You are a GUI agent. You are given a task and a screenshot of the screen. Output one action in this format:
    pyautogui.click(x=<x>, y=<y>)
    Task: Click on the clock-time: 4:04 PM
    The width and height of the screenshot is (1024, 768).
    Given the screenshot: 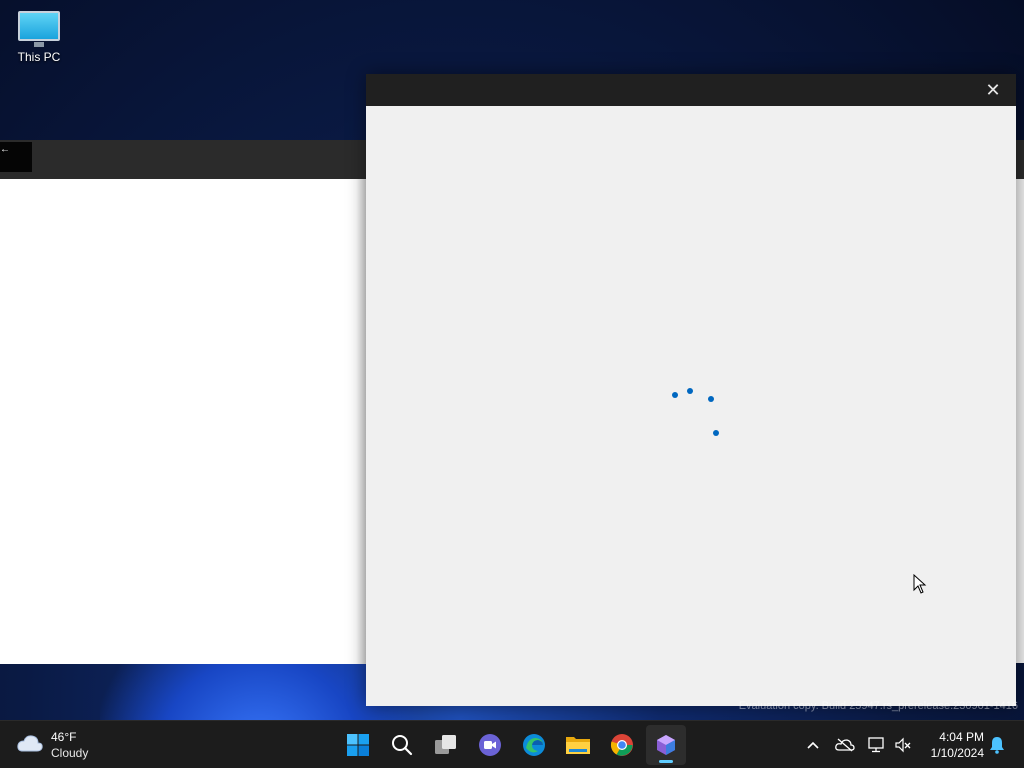 What is the action you would take?
    pyautogui.click(x=961, y=737)
    